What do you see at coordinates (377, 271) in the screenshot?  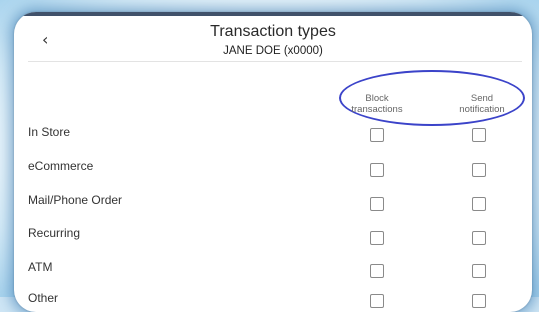 I see `block-checkbox-atm` at bounding box center [377, 271].